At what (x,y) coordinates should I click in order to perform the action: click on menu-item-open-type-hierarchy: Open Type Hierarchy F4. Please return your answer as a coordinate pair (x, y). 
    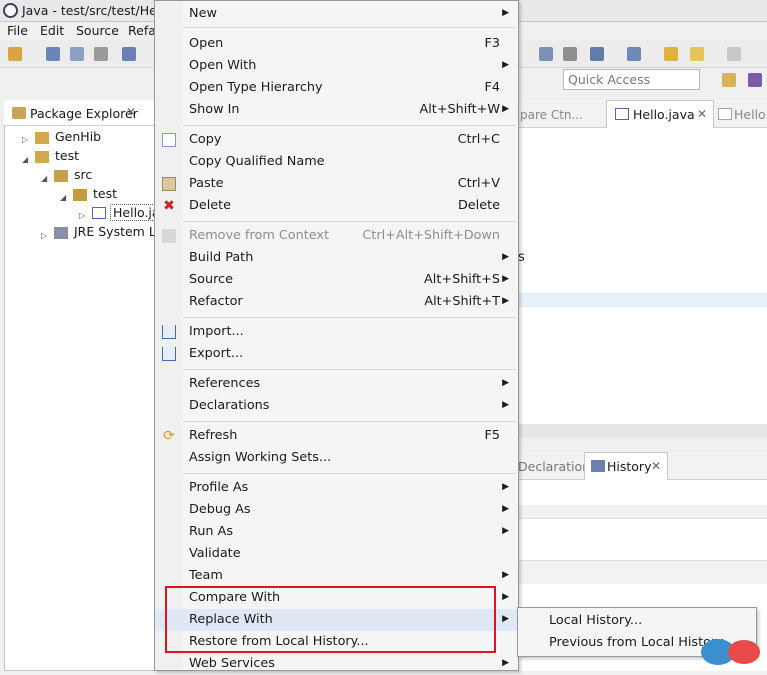
    Looking at the image, I should click on (336, 88).